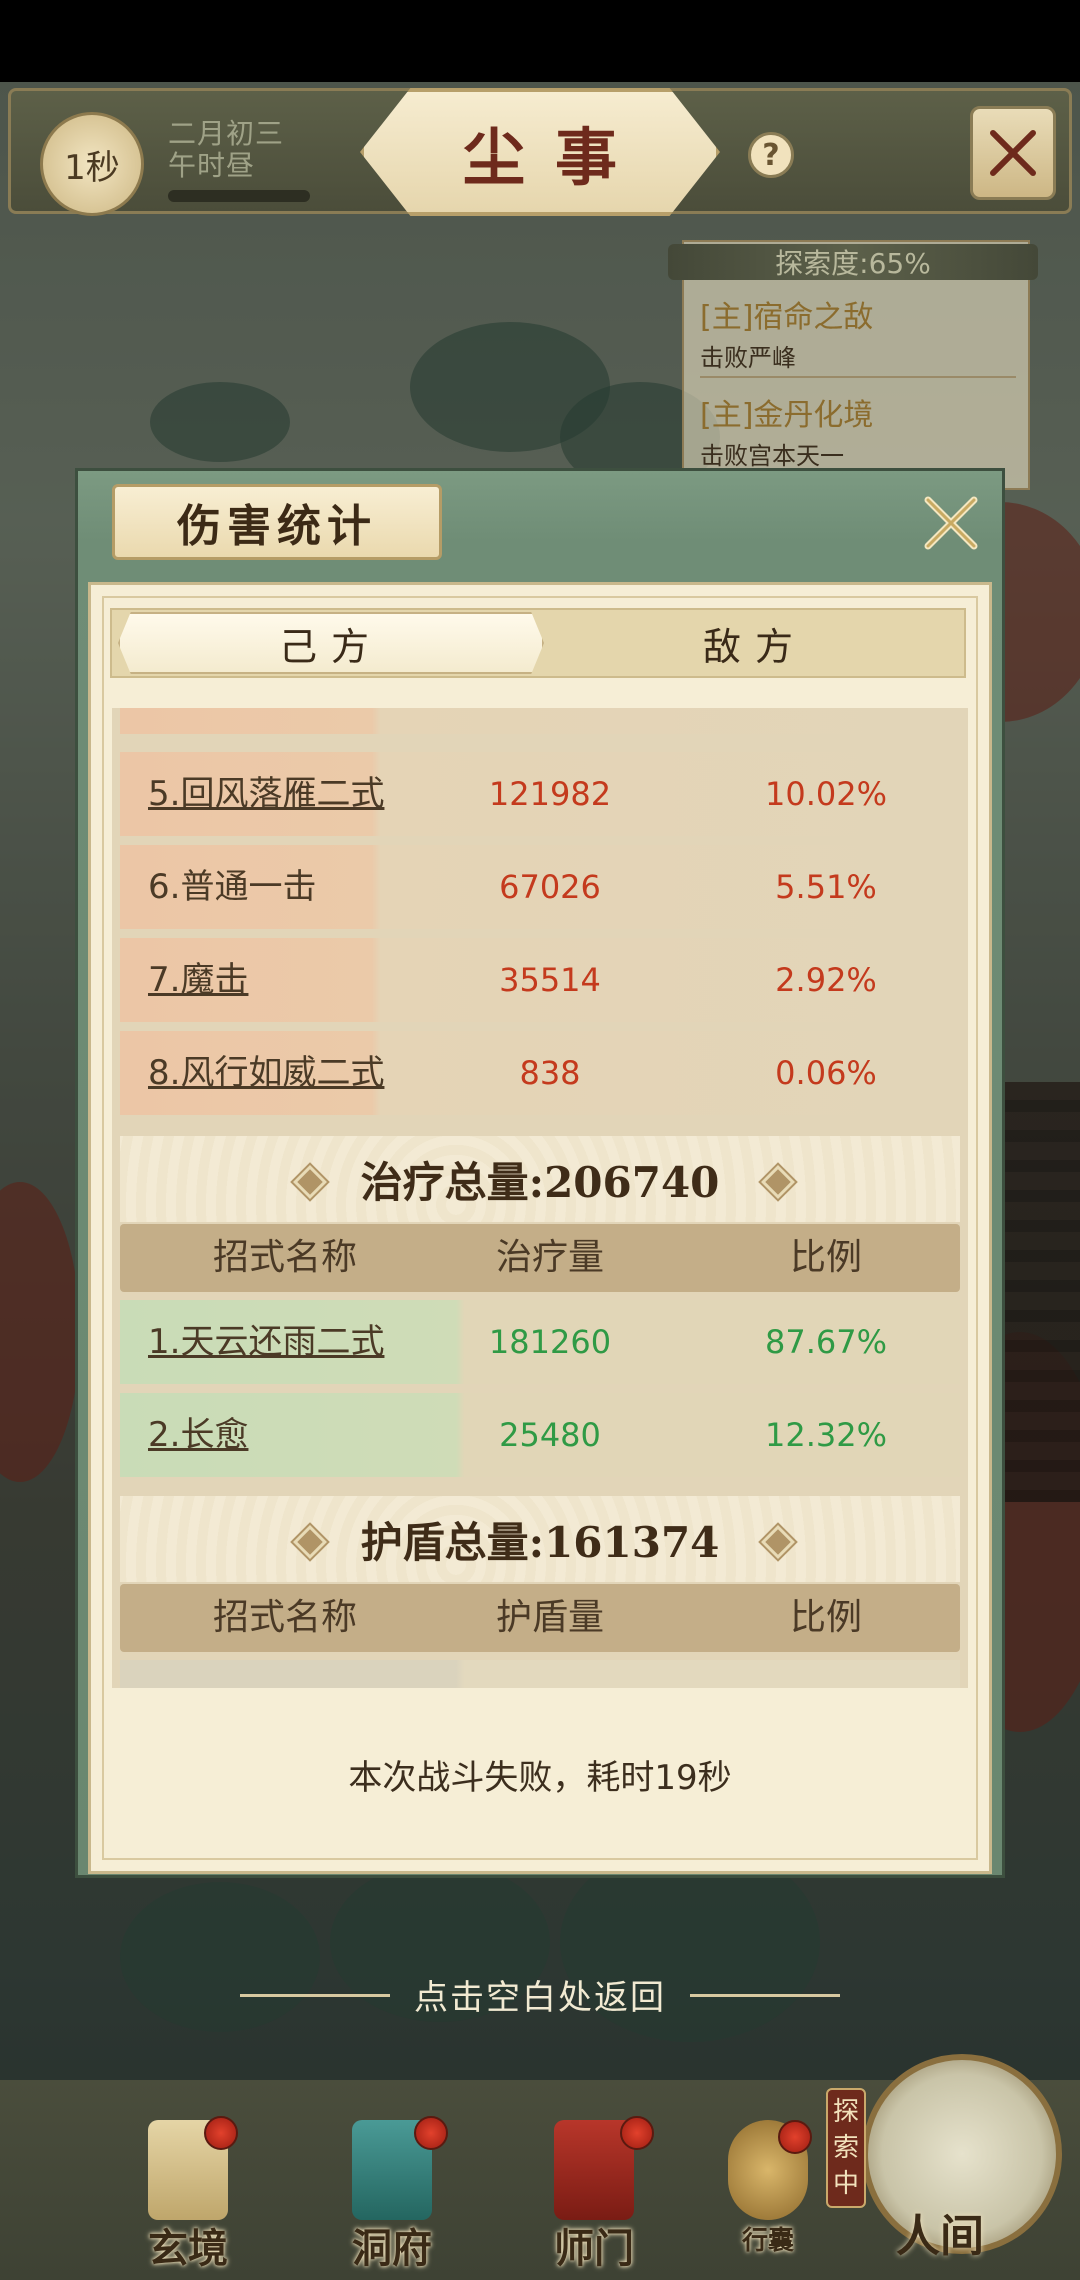  I want to click on close-x-icon, so click(951, 523).